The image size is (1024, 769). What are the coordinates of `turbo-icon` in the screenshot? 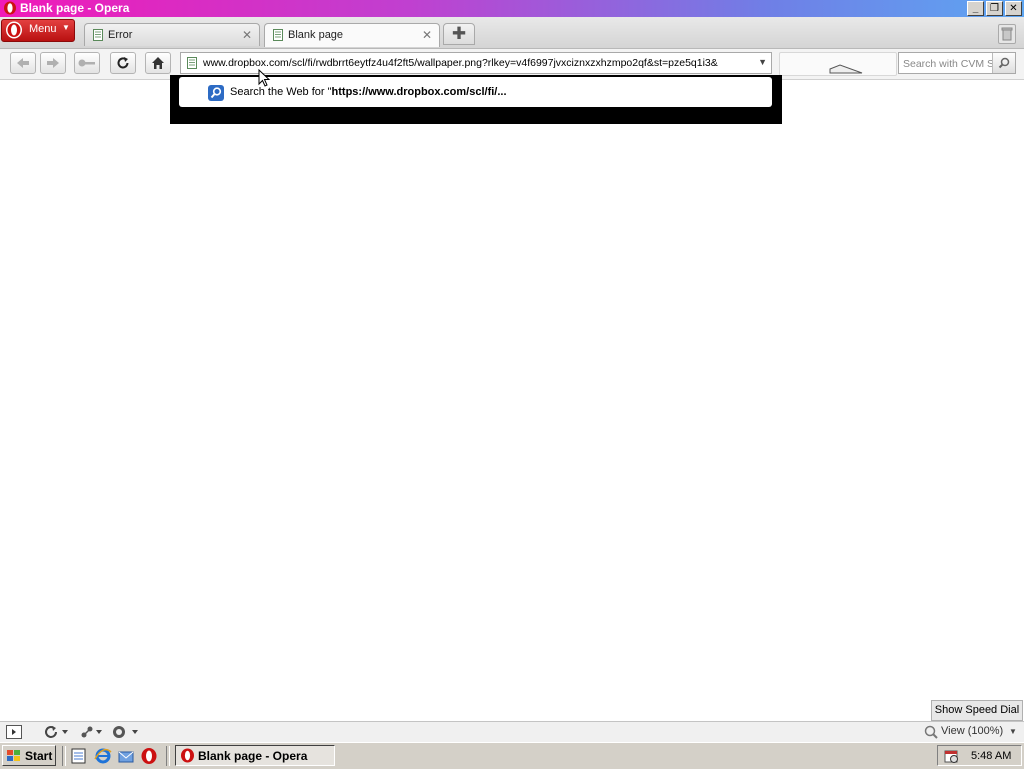 It's located at (125, 732).